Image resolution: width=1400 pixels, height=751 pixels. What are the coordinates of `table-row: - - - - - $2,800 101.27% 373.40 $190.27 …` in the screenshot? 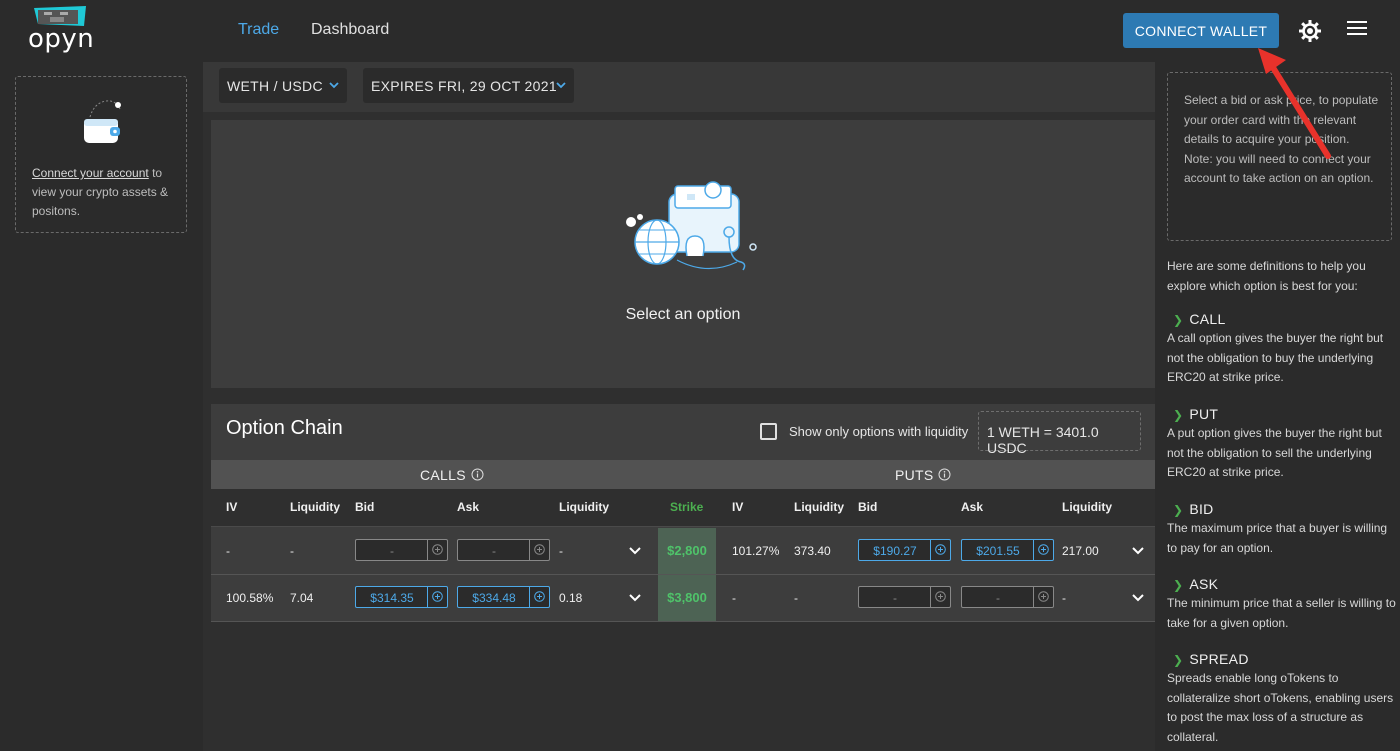 It's located at (683, 551).